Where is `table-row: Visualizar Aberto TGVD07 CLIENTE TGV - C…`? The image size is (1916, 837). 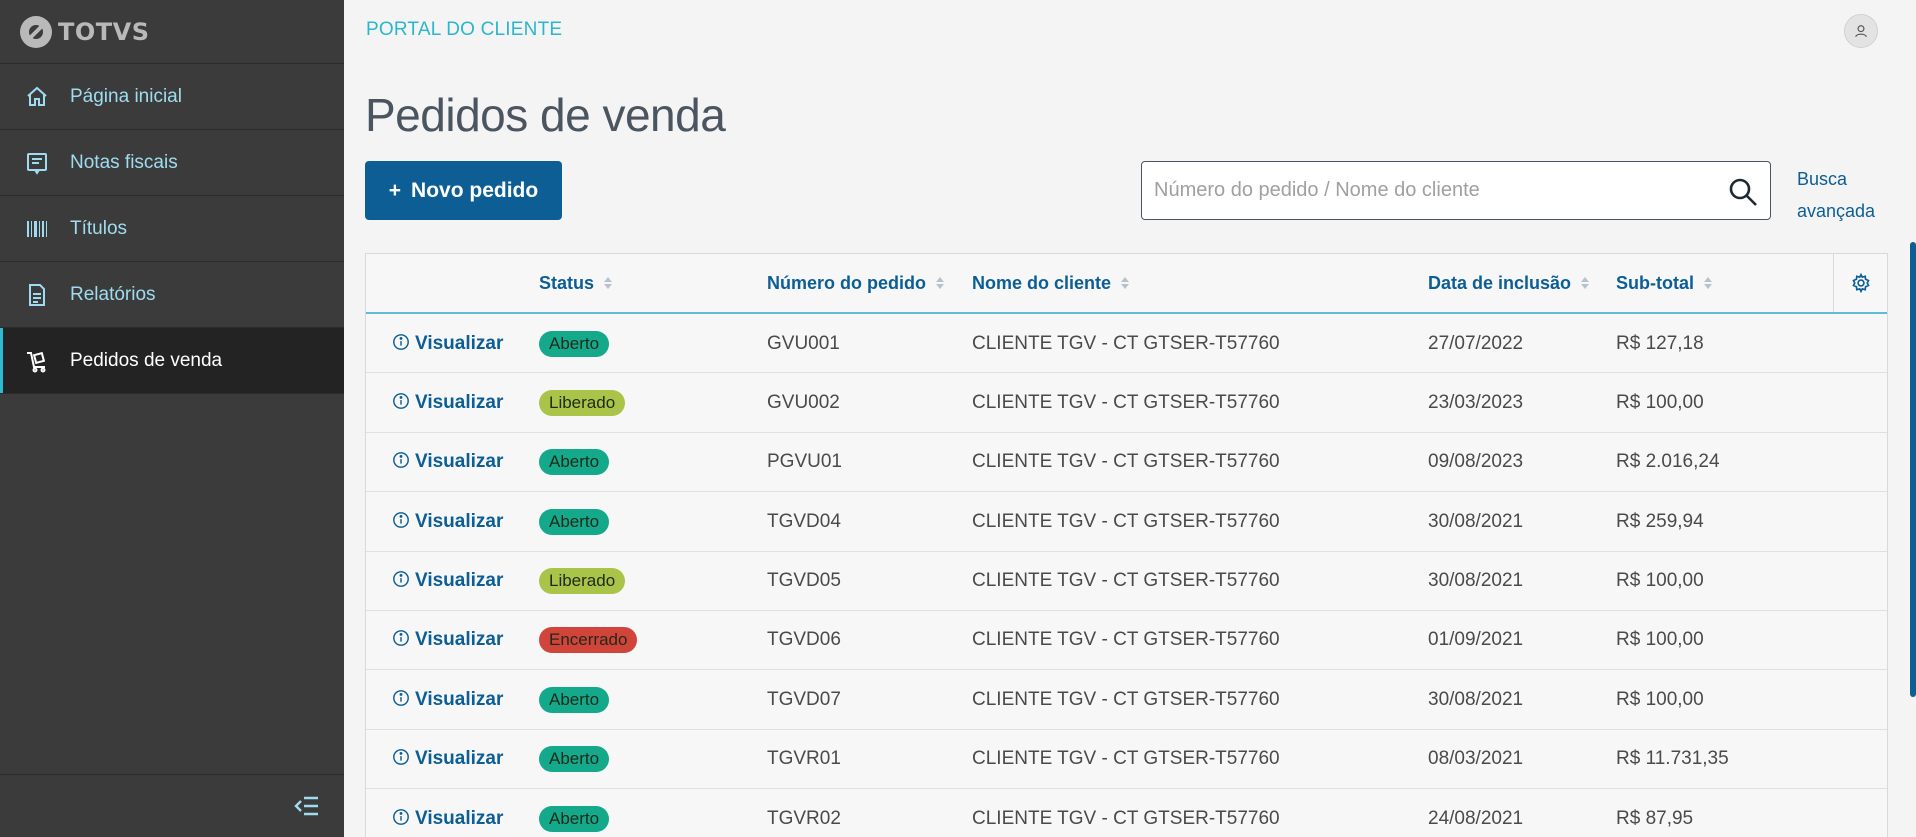
table-row: Visualizar Aberto TGVD07 CLIENTE TGV - C… is located at coordinates (1126, 700).